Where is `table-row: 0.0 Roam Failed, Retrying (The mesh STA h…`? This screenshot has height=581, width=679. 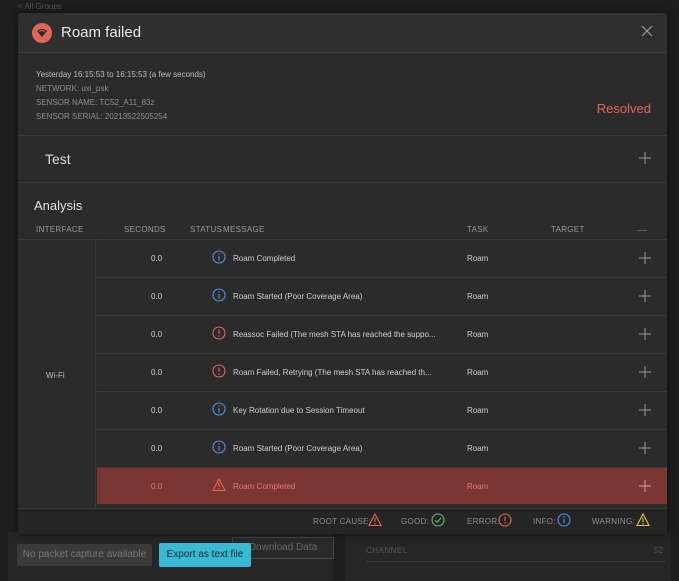 table-row: 0.0 Roam Failed, Retrying (The mesh STA h… is located at coordinates (382, 371).